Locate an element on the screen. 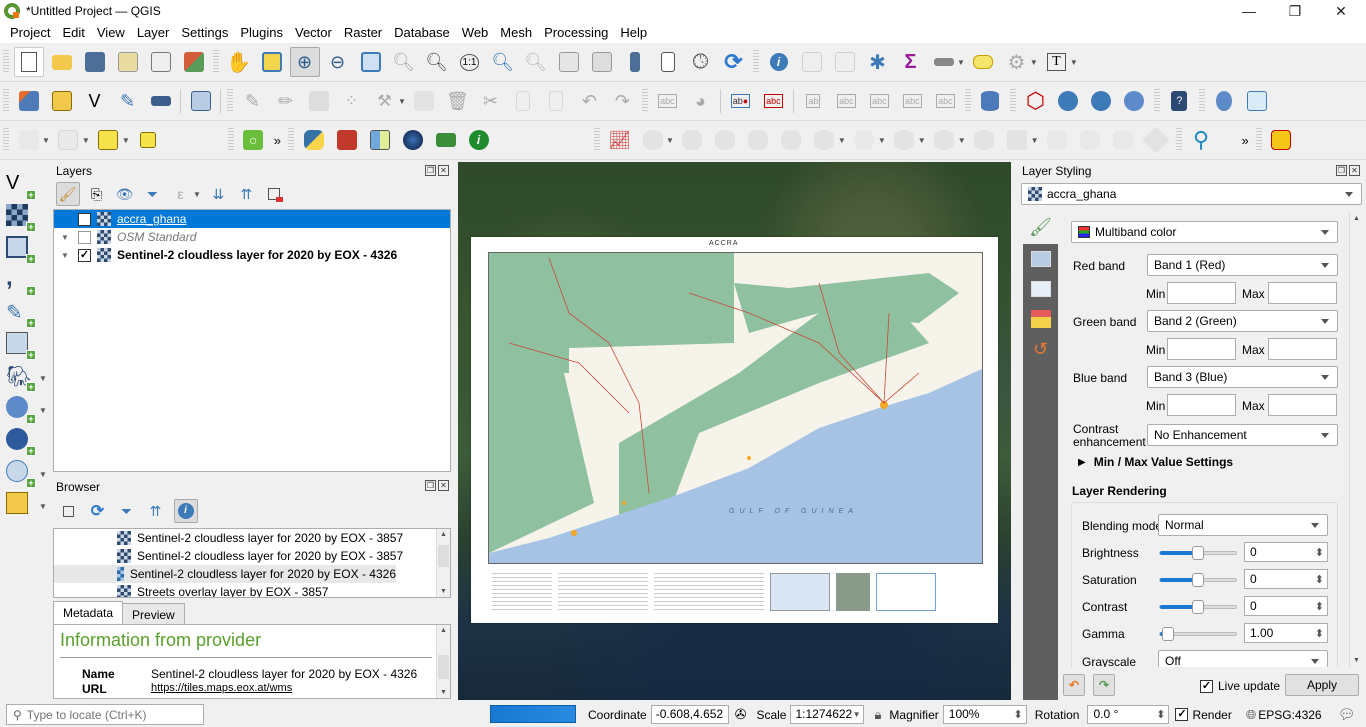 The height and width of the screenshot is (727, 1366). time-series-button: 📈︎ is located at coordinates (620, 140).